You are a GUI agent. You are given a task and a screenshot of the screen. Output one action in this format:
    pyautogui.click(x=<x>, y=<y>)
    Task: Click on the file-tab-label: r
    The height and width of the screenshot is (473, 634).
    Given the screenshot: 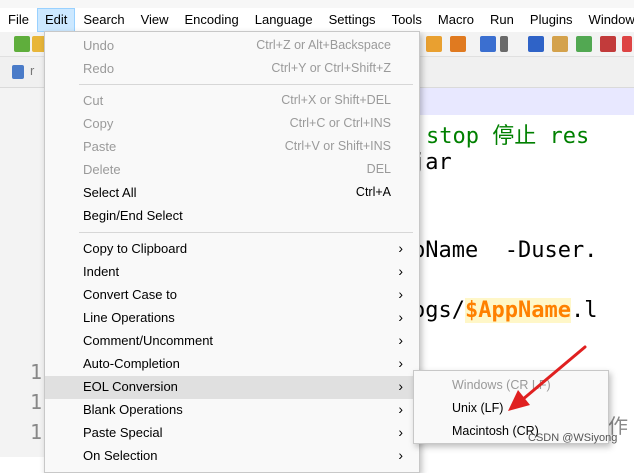 What is the action you would take?
    pyautogui.click(x=32, y=70)
    